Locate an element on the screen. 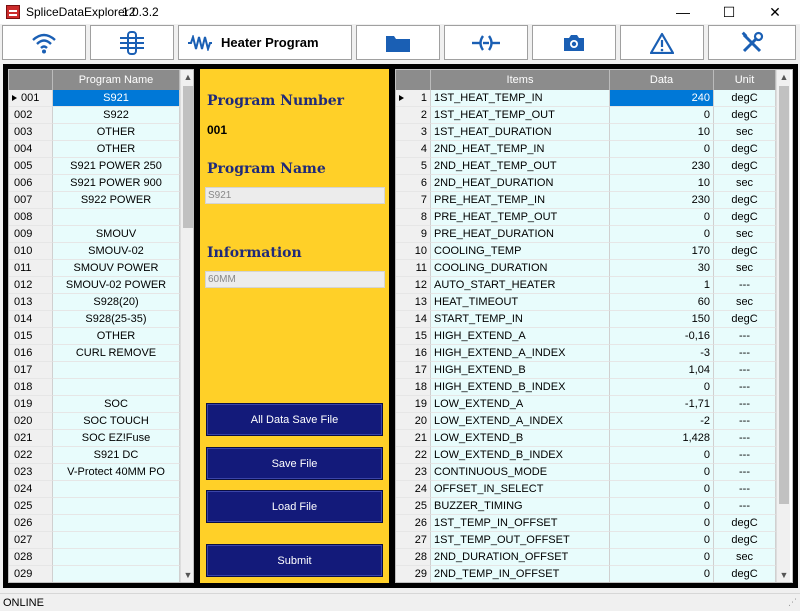 This screenshot has width=800, height=611. item-row-data: 60 is located at coordinates (662, 302).